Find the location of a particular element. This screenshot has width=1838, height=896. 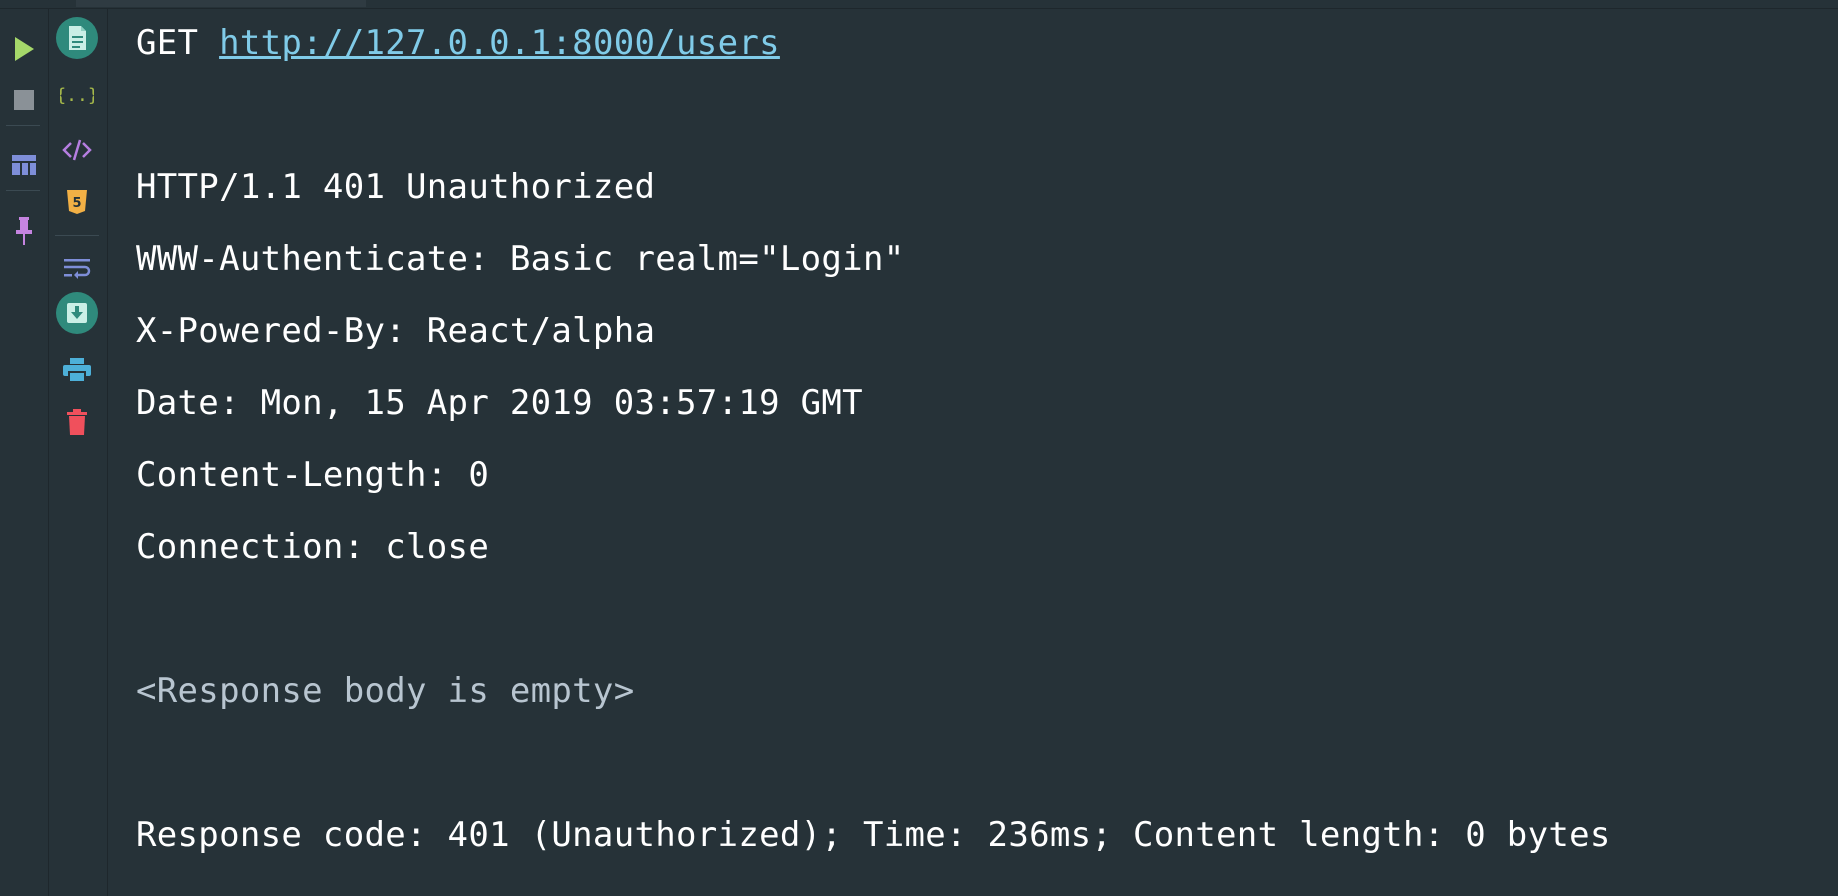

header-line: Date: Mon, 15 Apr 2019 03:57:19 GMT is located at coordinates (499, 403).